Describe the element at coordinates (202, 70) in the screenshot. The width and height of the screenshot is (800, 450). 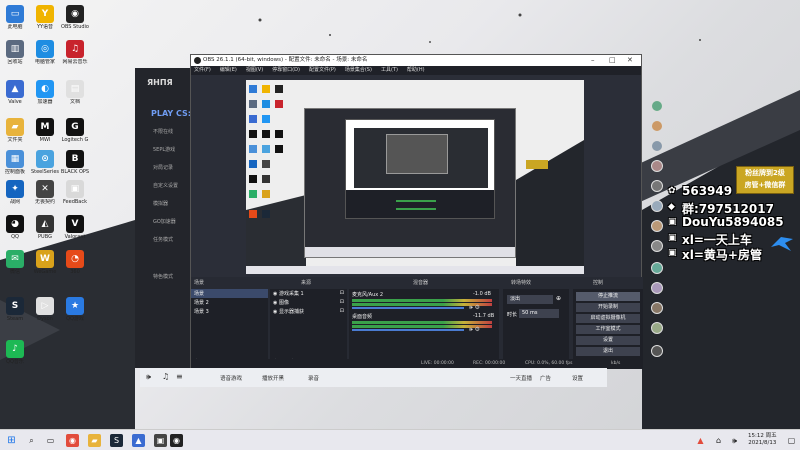
I see `obs-menu-item: 文件(F)` at that location.